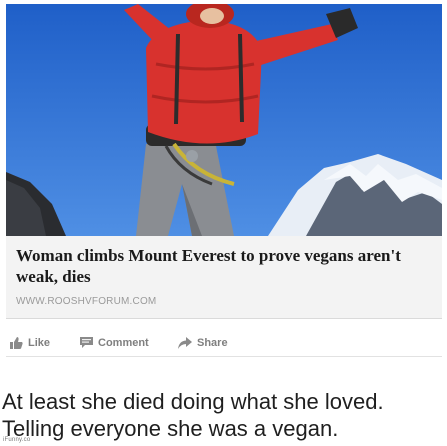 This screenshot has height=446, width=447. I want to click on link-domain: WWW.ROOSHVFORUM.COM, so click(86, 301).